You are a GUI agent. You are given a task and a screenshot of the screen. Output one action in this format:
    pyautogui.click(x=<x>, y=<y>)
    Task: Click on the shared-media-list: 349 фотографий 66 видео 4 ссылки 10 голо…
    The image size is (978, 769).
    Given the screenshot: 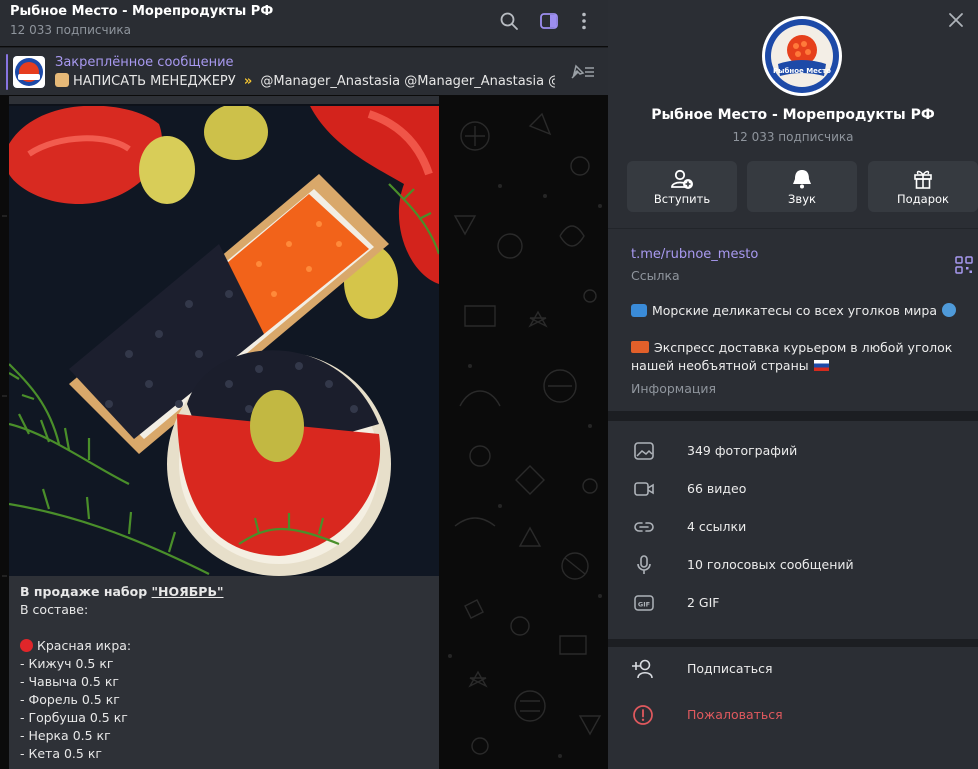 What is the action you would take?
    pyautogui.click(x=793, y=530)
    